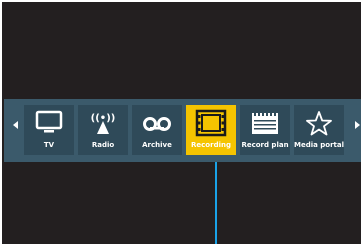  What do you see at coordinates (265, 145) in the screenshot?
I see `menu-item-label: Record plan` at bounding box center [265, 145].